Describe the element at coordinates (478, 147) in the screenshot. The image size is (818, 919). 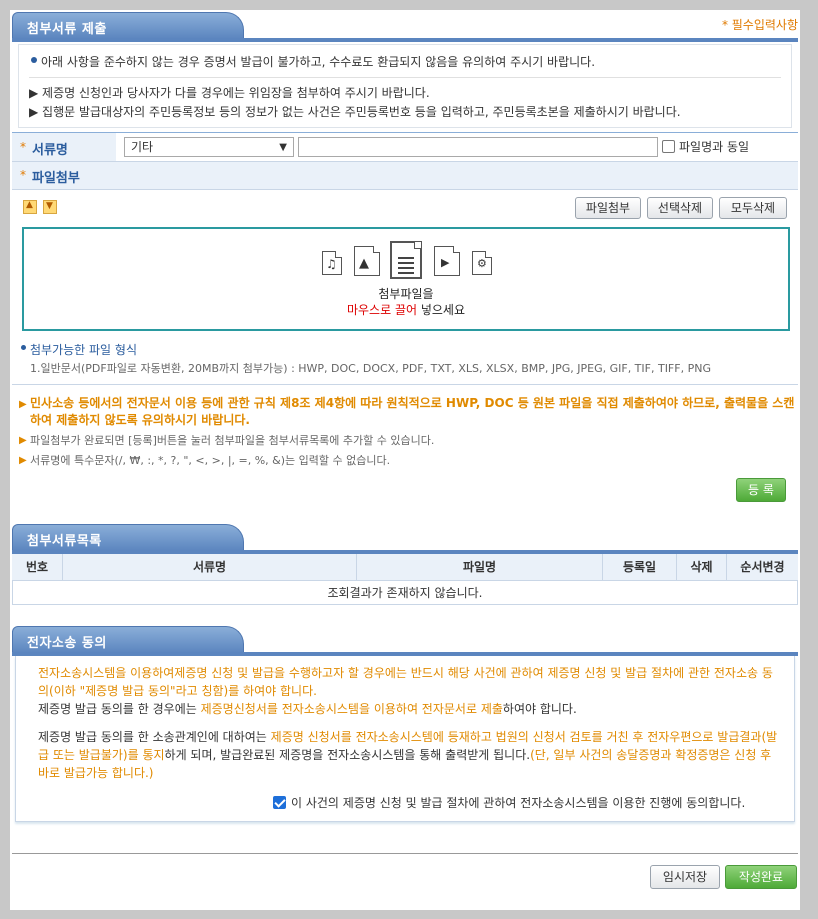
I see `docname-input` at that location.